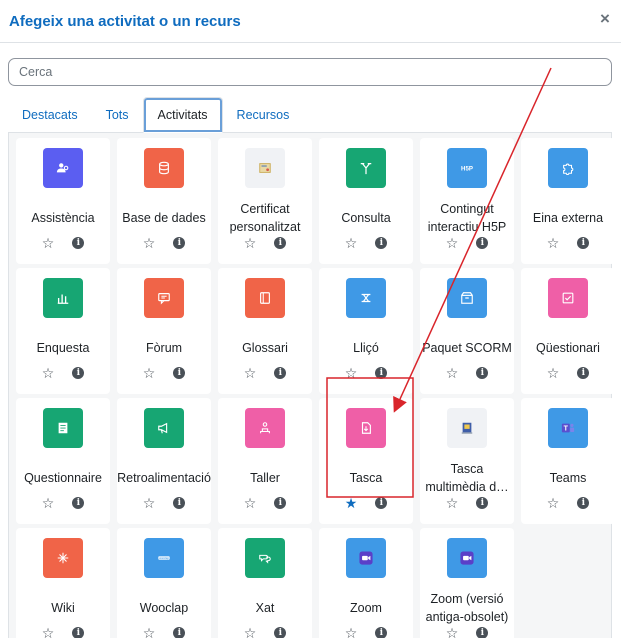  Describe the element at coordinates (117, 115) in the screenshot. I see `tab-all: Tots` at that location.